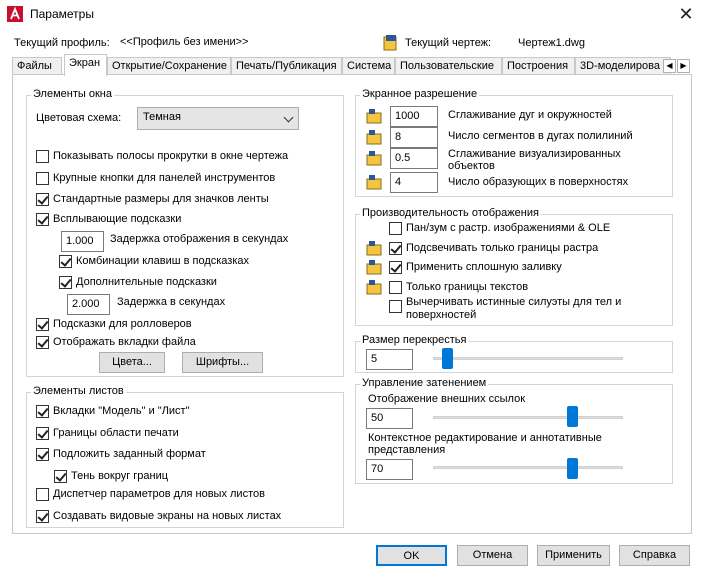 This screenshot has width=704, height=573. What do you see at coordinates (62, 43) in the screenshot?
I see `profile-label: Текущий профиль:` at bounding box center [62, 43].